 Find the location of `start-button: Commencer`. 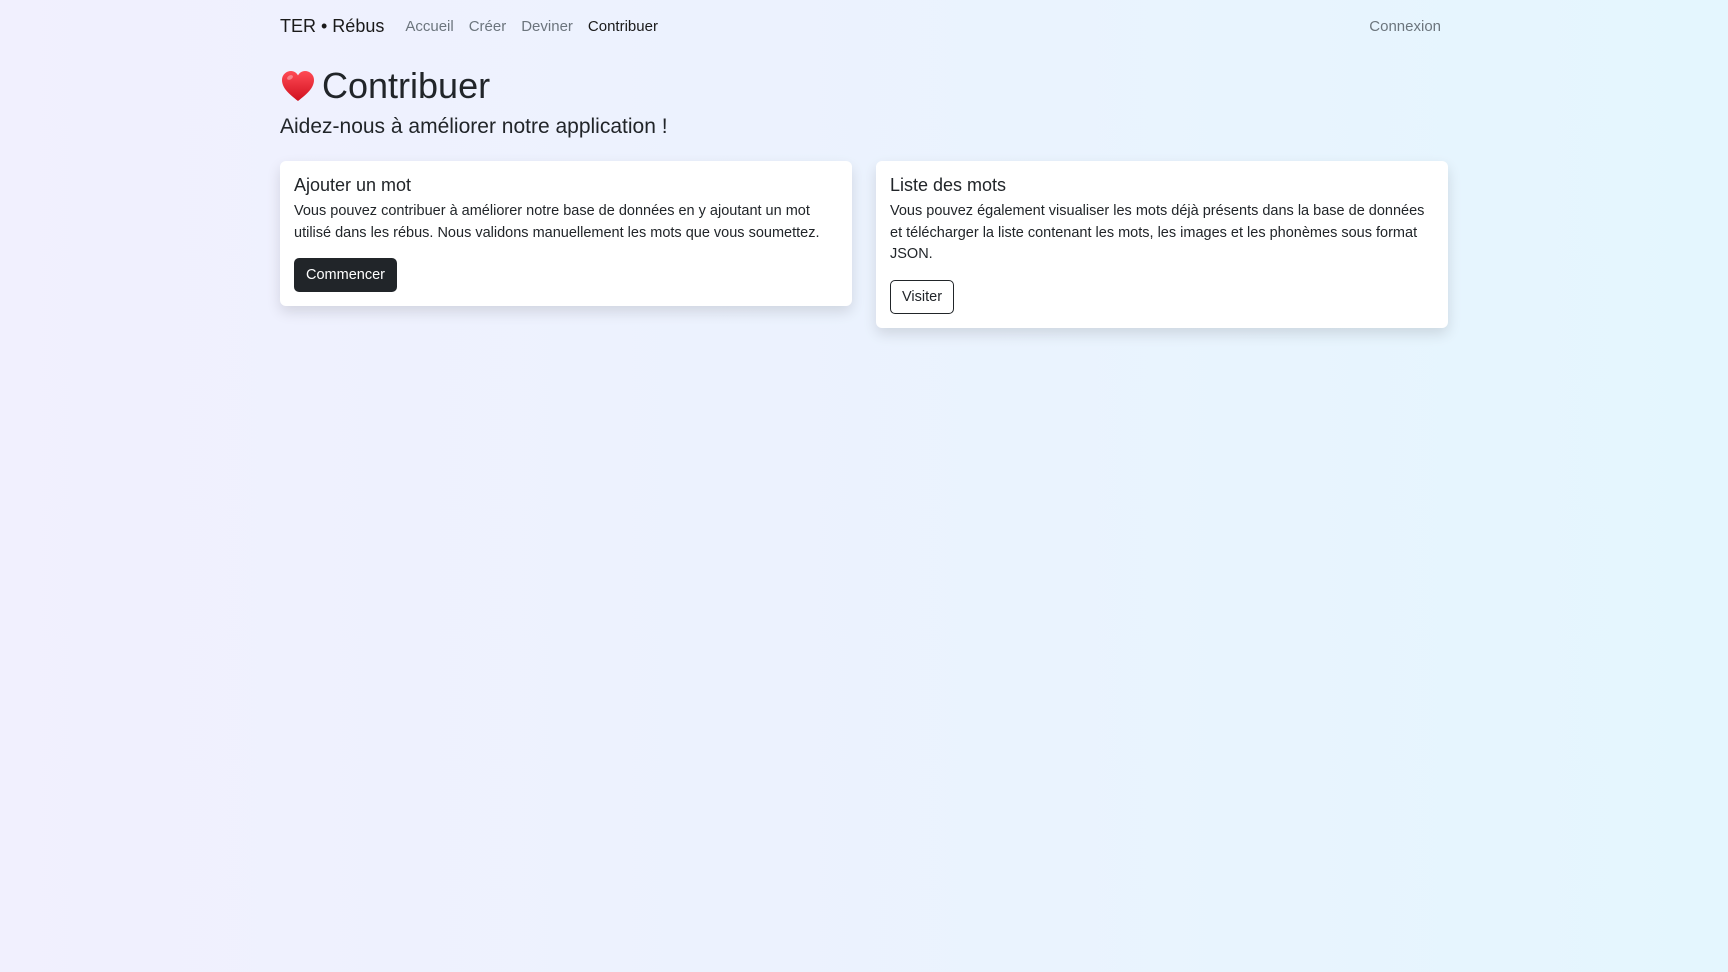

start-button: Commencer is located at coordinates (345, 275).